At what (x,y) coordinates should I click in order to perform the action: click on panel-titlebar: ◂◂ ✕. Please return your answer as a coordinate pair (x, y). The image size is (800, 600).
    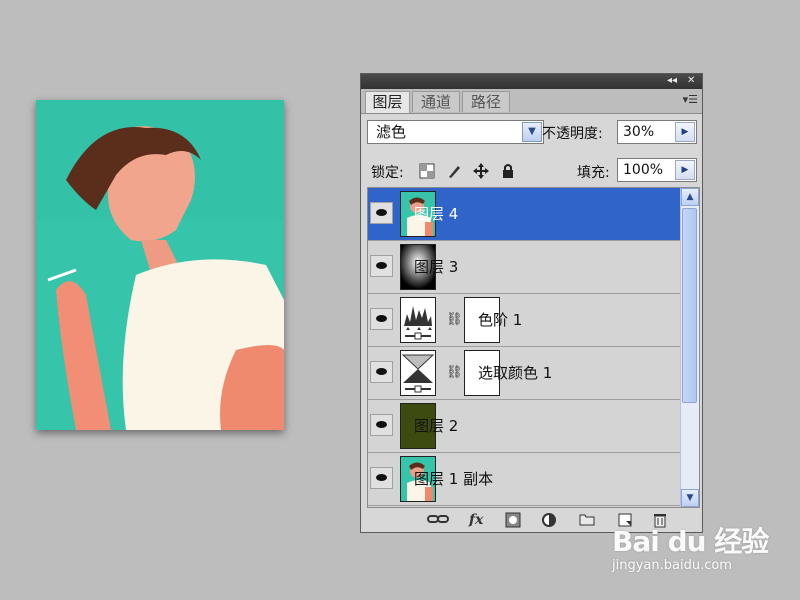
    Looking at the image, I should click on (531, 81).